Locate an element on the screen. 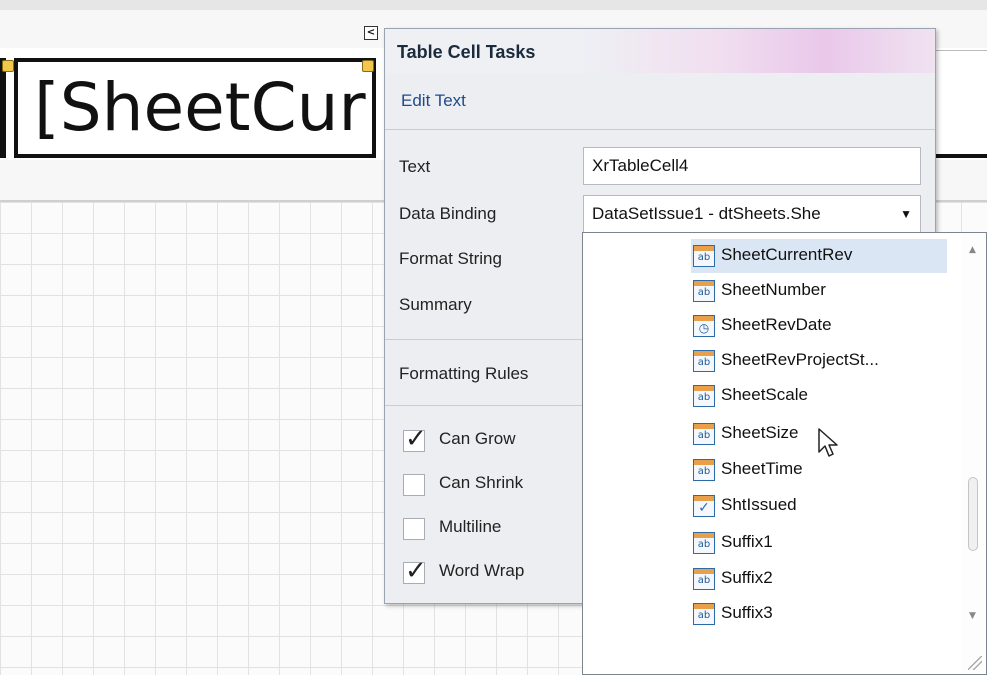 The height and width of the screenshot is (675, 987). summary-label: Summary is located at coordinates (435, 304).